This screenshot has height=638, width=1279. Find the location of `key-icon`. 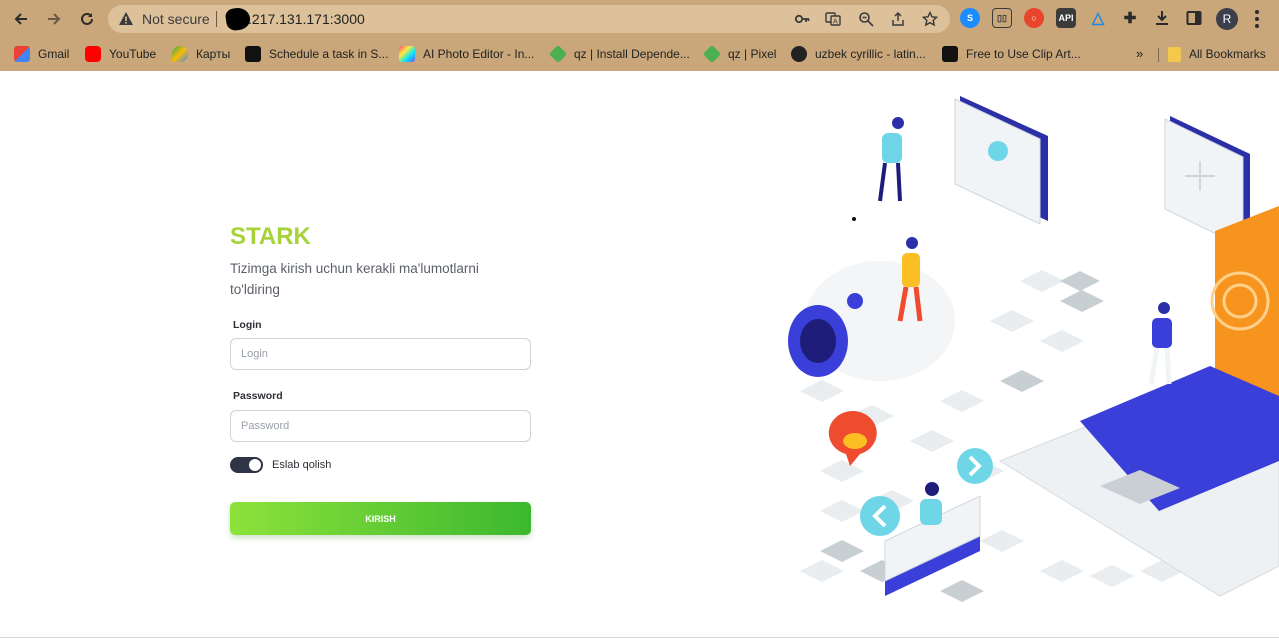

key-icon is located at coordinates (802, 19).